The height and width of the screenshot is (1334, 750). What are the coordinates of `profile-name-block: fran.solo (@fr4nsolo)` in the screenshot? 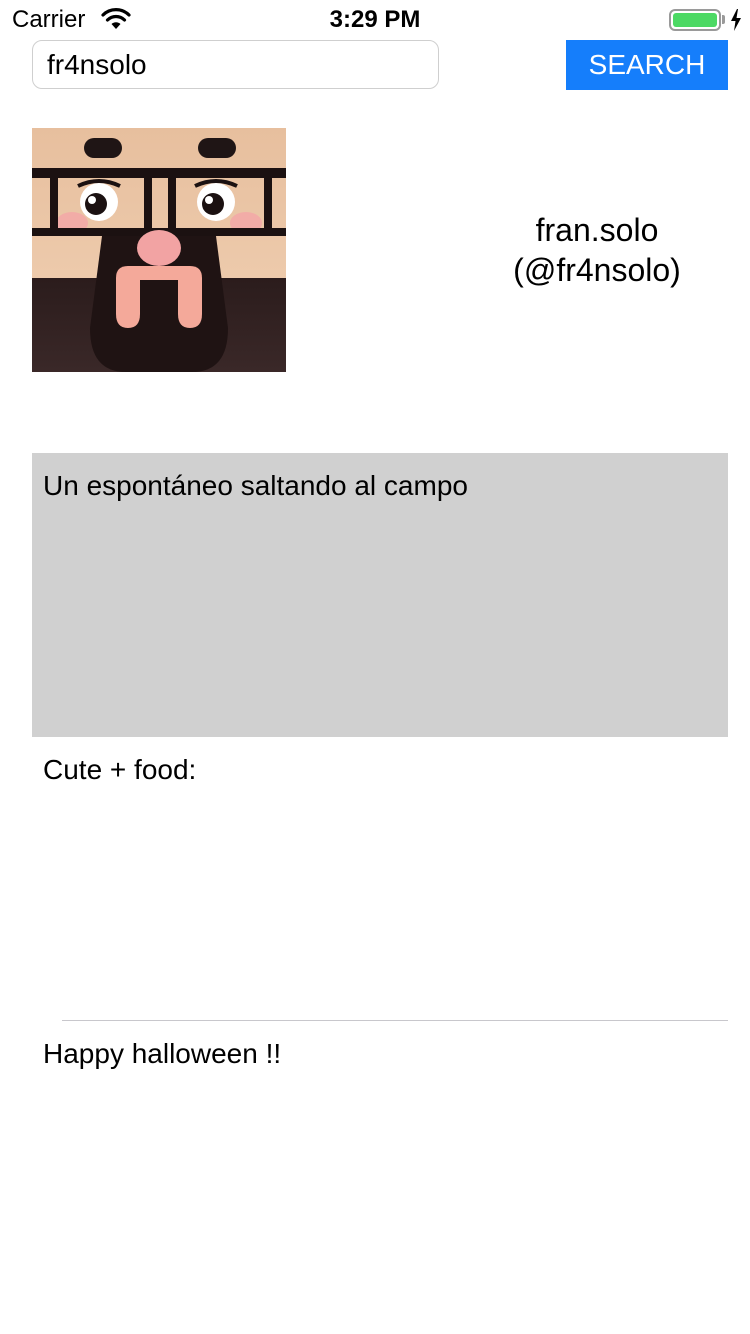 It's located at (597, 250).